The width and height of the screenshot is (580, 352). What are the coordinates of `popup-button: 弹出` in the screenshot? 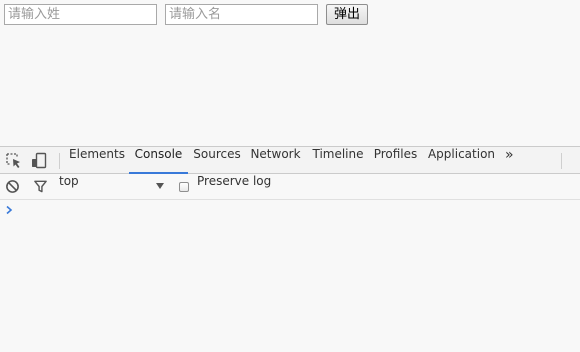 It's located at (347, 14).